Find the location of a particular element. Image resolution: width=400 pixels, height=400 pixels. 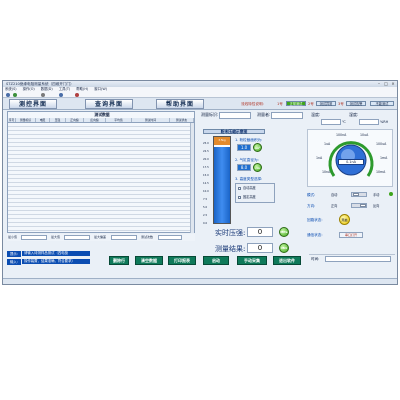

pressure-unit-button: MPa is located at coordinates (284, 232).